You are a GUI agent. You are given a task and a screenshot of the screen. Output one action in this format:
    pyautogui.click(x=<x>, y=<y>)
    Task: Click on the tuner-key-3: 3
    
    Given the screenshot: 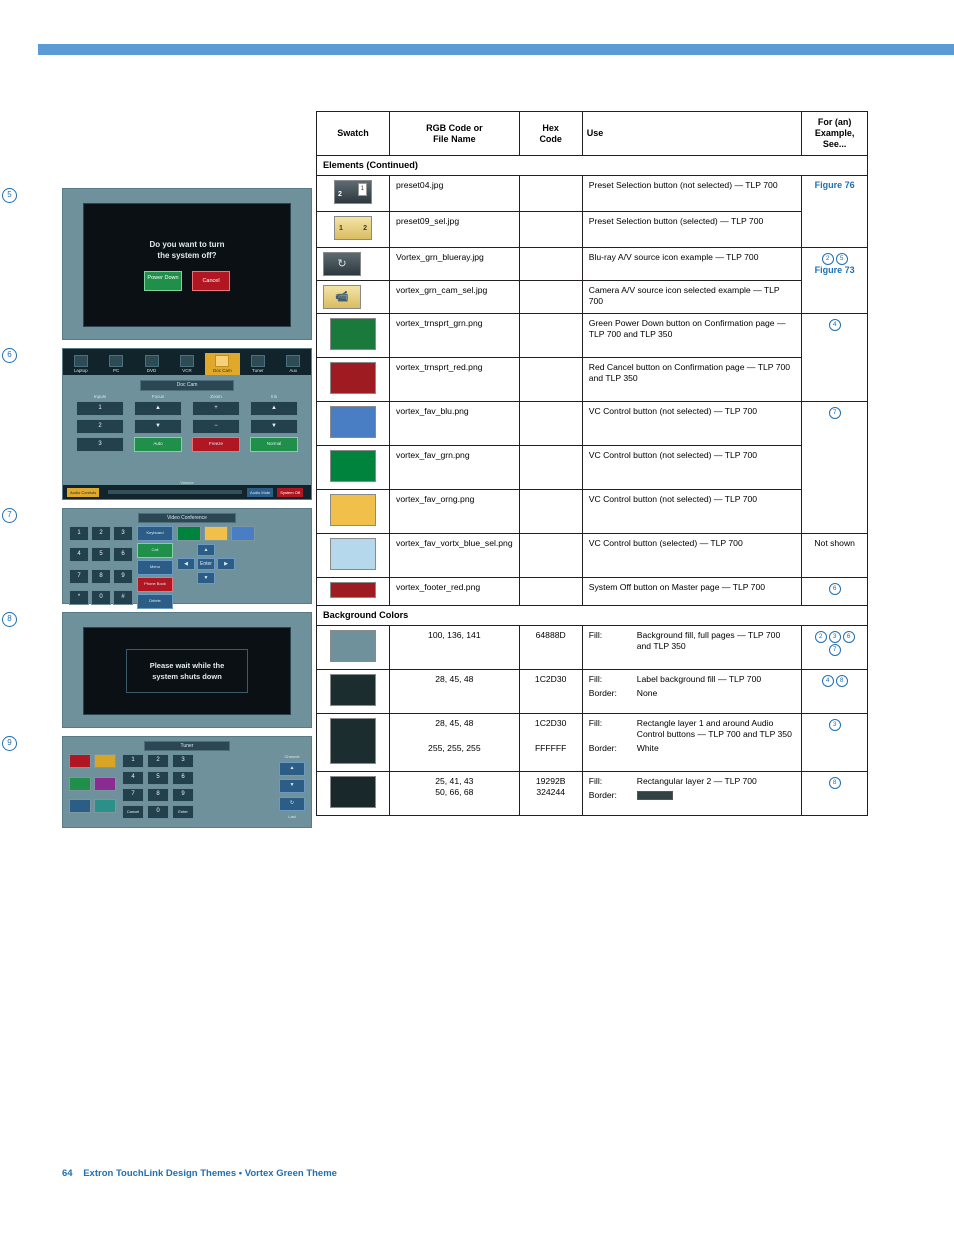 What is the action you would take?
    pyautogui.click(x=183, y=761)
    